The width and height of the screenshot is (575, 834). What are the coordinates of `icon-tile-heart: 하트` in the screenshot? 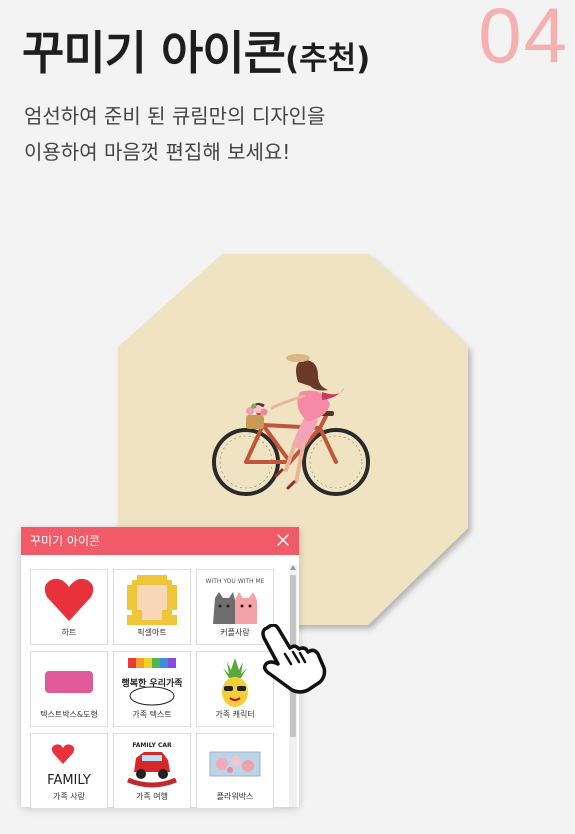 It's located at (69, 607).